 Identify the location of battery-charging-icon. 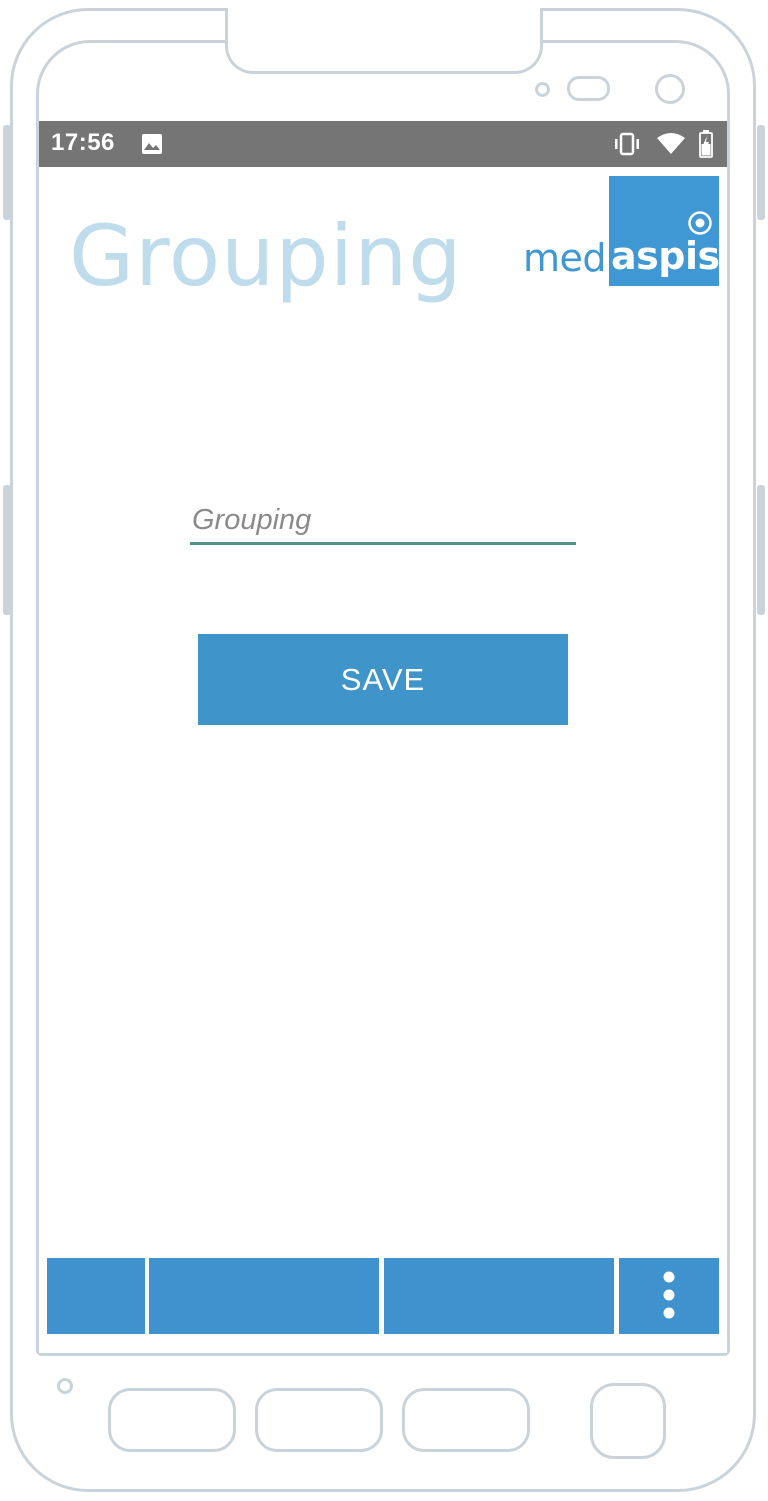
(706, 146).